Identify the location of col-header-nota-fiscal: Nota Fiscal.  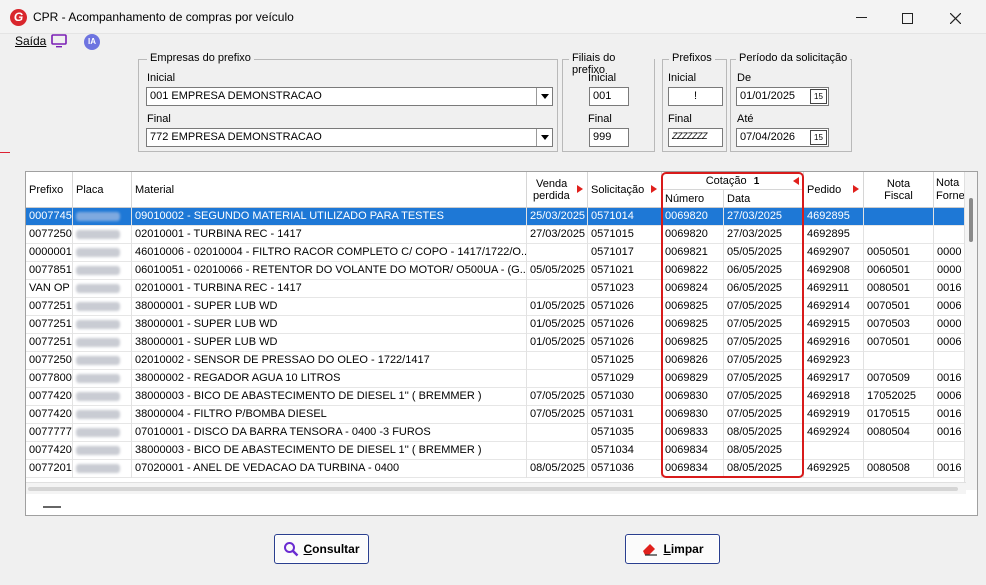
(899, 190).